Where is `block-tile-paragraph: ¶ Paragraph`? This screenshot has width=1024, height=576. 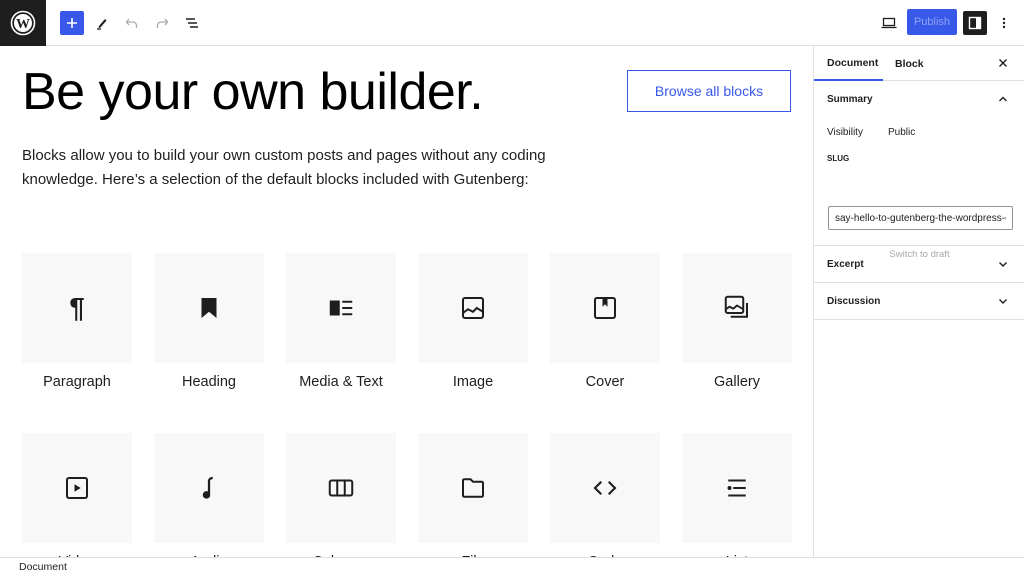
block-tile-paragraph: ¶ Paragraph is located at coordinates (77, 321).